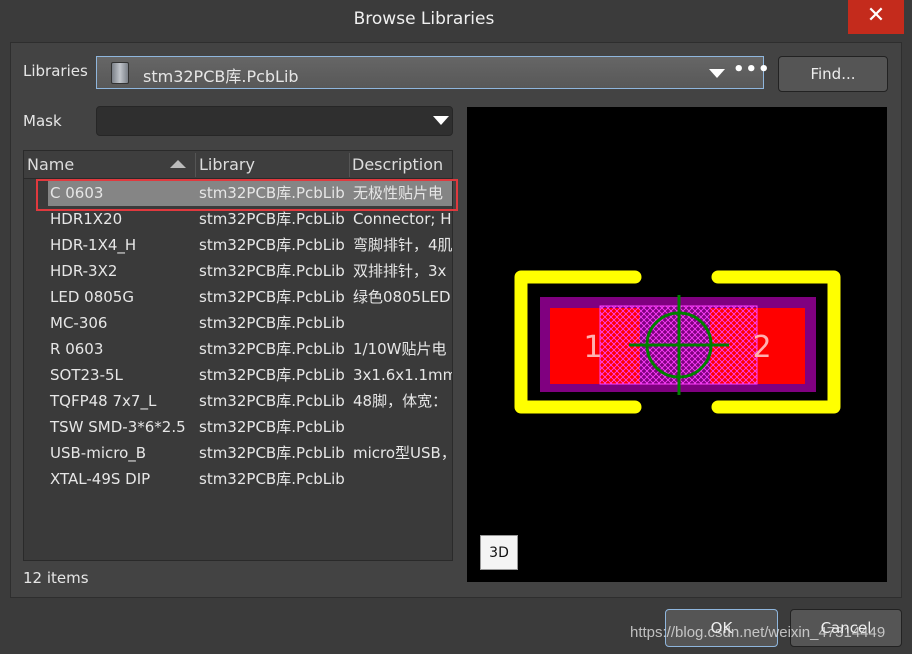 This screenshot has width=912, height=654. I want to click on more-options-icon: •••, so click(752, 69).